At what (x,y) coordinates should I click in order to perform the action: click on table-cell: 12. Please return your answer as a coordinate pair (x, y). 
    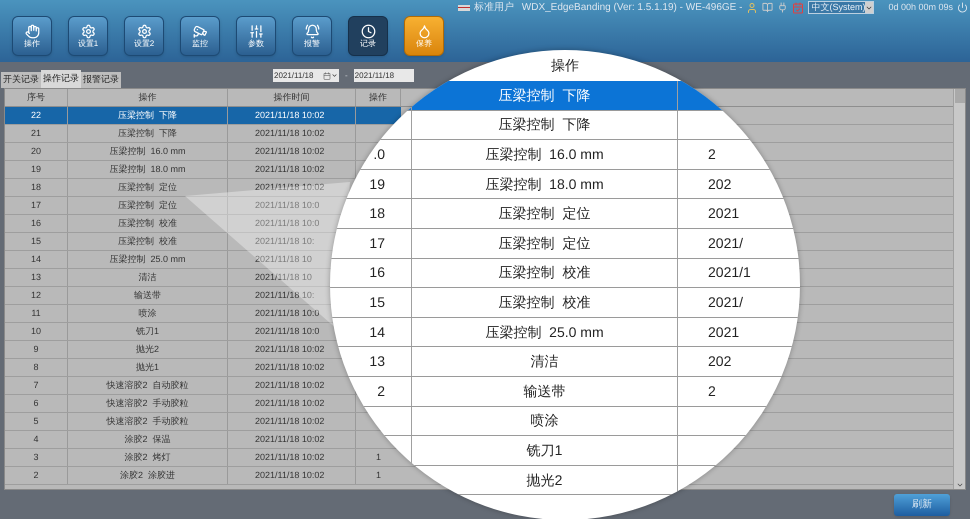
    Looking at the image, I should click on (36, 295).